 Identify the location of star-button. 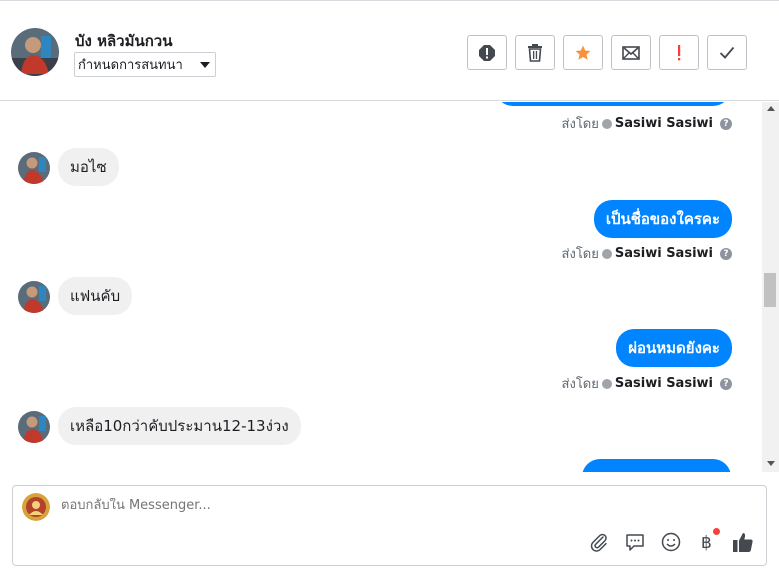
(583, 52).